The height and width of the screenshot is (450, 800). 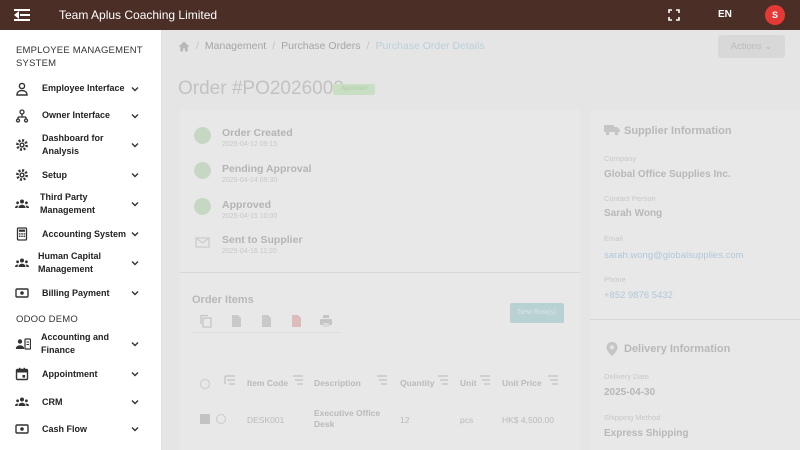 I want to click on sidebar-item-label: Owner Interface, so click(x=76, y=115).